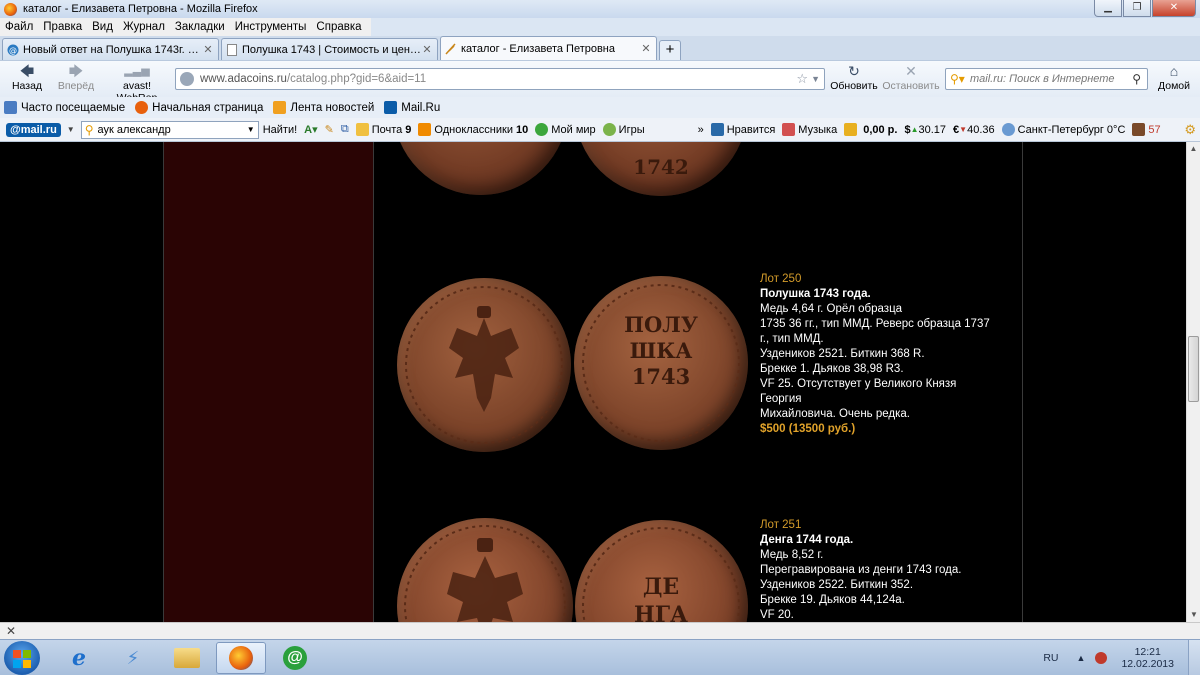 The image size is (1200, 675). What do you see at coordinates (1101, 658) in the screenshot?
I see `tray-app-icon` at bounding box center [1101, 658].